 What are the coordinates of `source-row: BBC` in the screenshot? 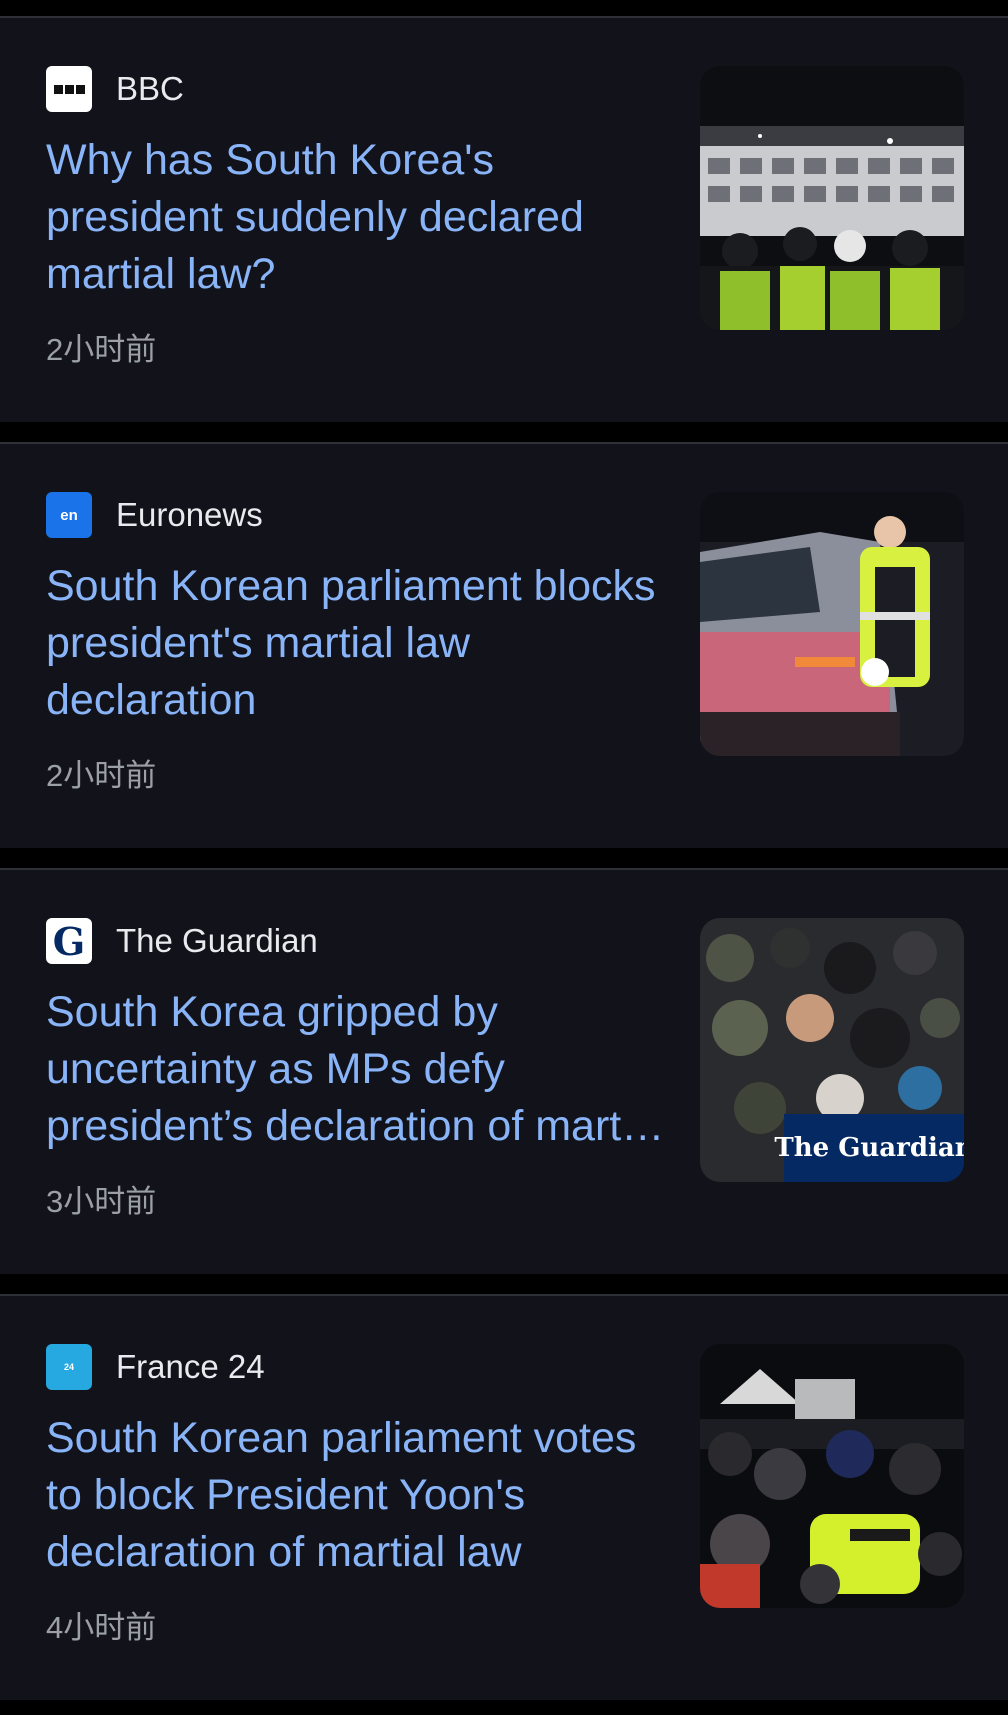 It's located at (115, 89).